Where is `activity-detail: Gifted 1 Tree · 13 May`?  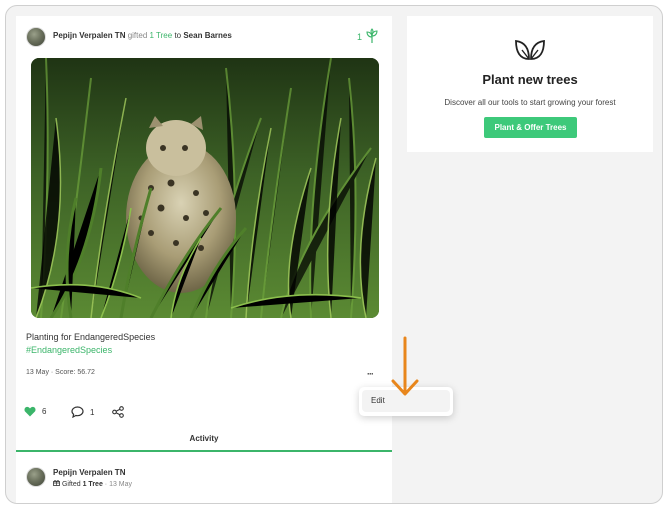
activity-detail: Gifted 1 Tree · 13 May is located at coordinates (92, 483).